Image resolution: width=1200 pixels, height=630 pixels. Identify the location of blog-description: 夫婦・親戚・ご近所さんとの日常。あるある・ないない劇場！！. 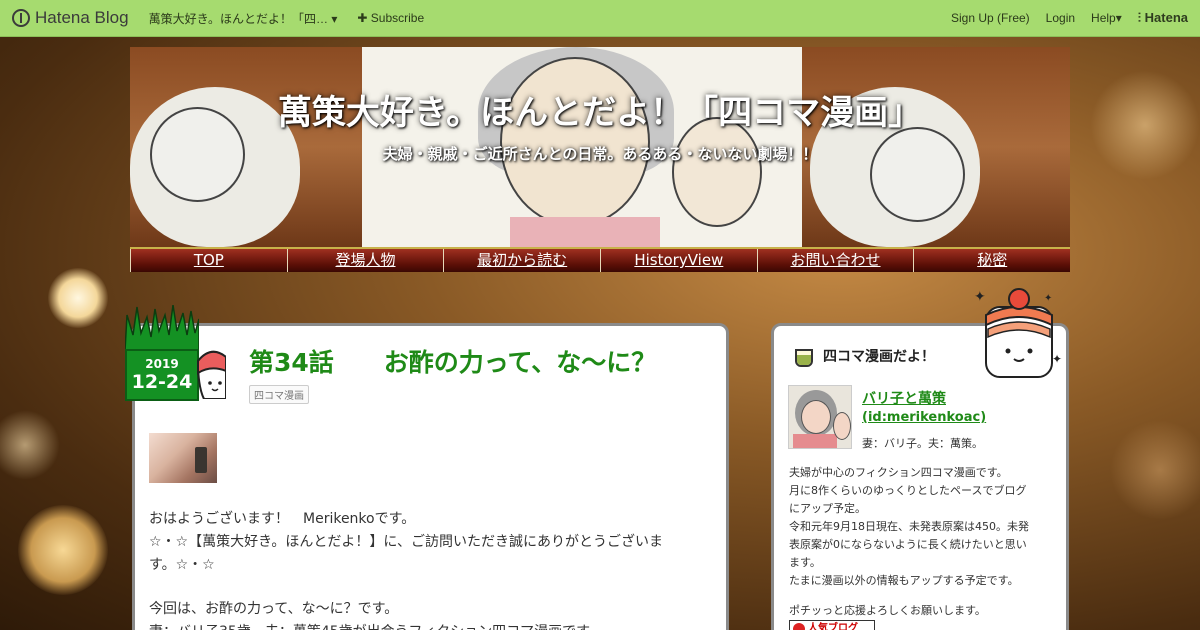
(600, 154).